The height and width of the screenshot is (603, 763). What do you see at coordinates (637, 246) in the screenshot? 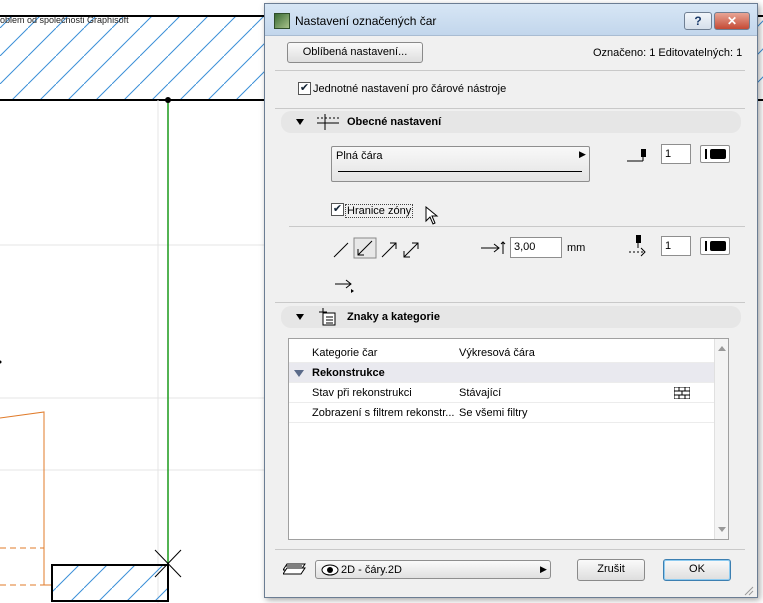
I see `arrow-pen-icon` at bounding box center [637, 246].